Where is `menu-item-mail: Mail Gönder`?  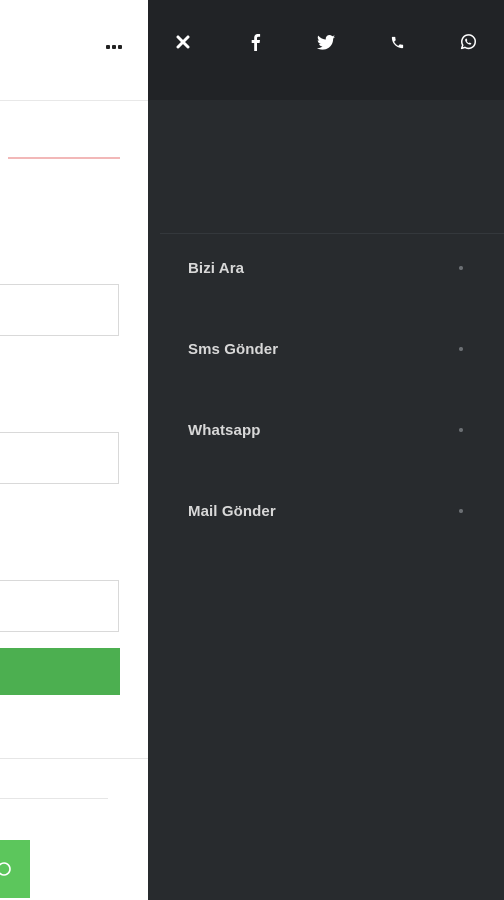 menu-item-mail: Mail Gönder is located at coordinates (326, 541).